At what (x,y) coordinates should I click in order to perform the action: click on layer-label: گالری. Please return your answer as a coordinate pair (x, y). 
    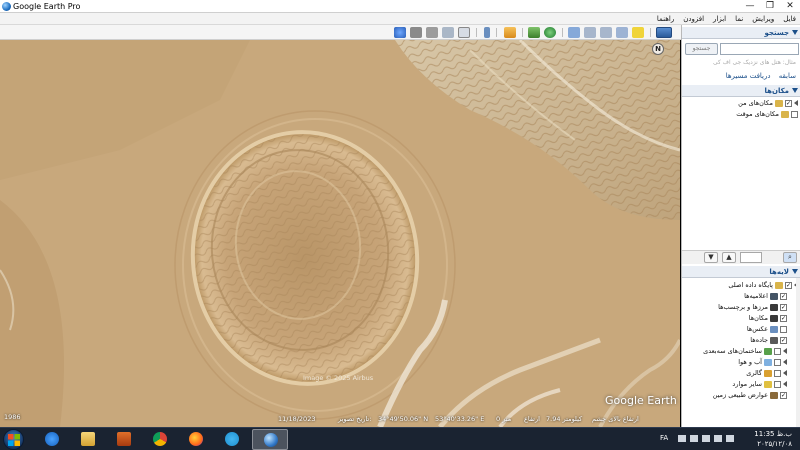
    Looking at the image, I should click on (754, 373).